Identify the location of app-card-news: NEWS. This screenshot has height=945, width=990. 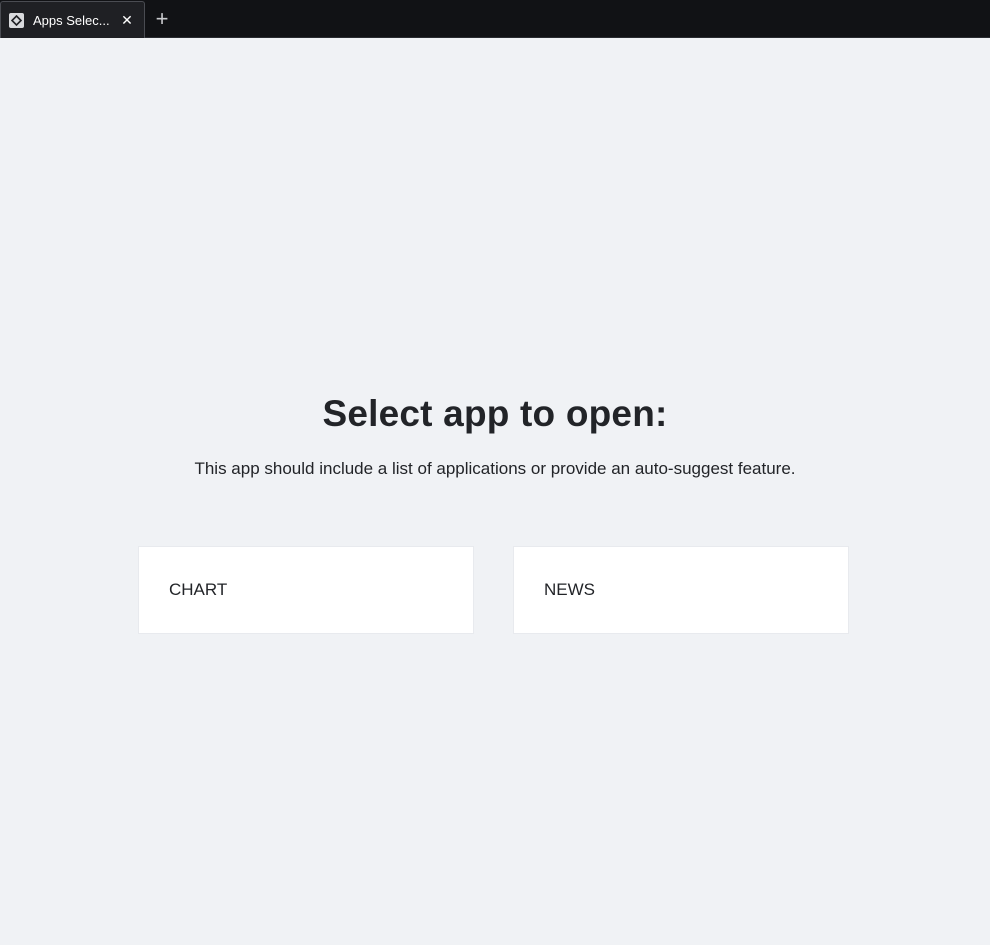
(681, 590).